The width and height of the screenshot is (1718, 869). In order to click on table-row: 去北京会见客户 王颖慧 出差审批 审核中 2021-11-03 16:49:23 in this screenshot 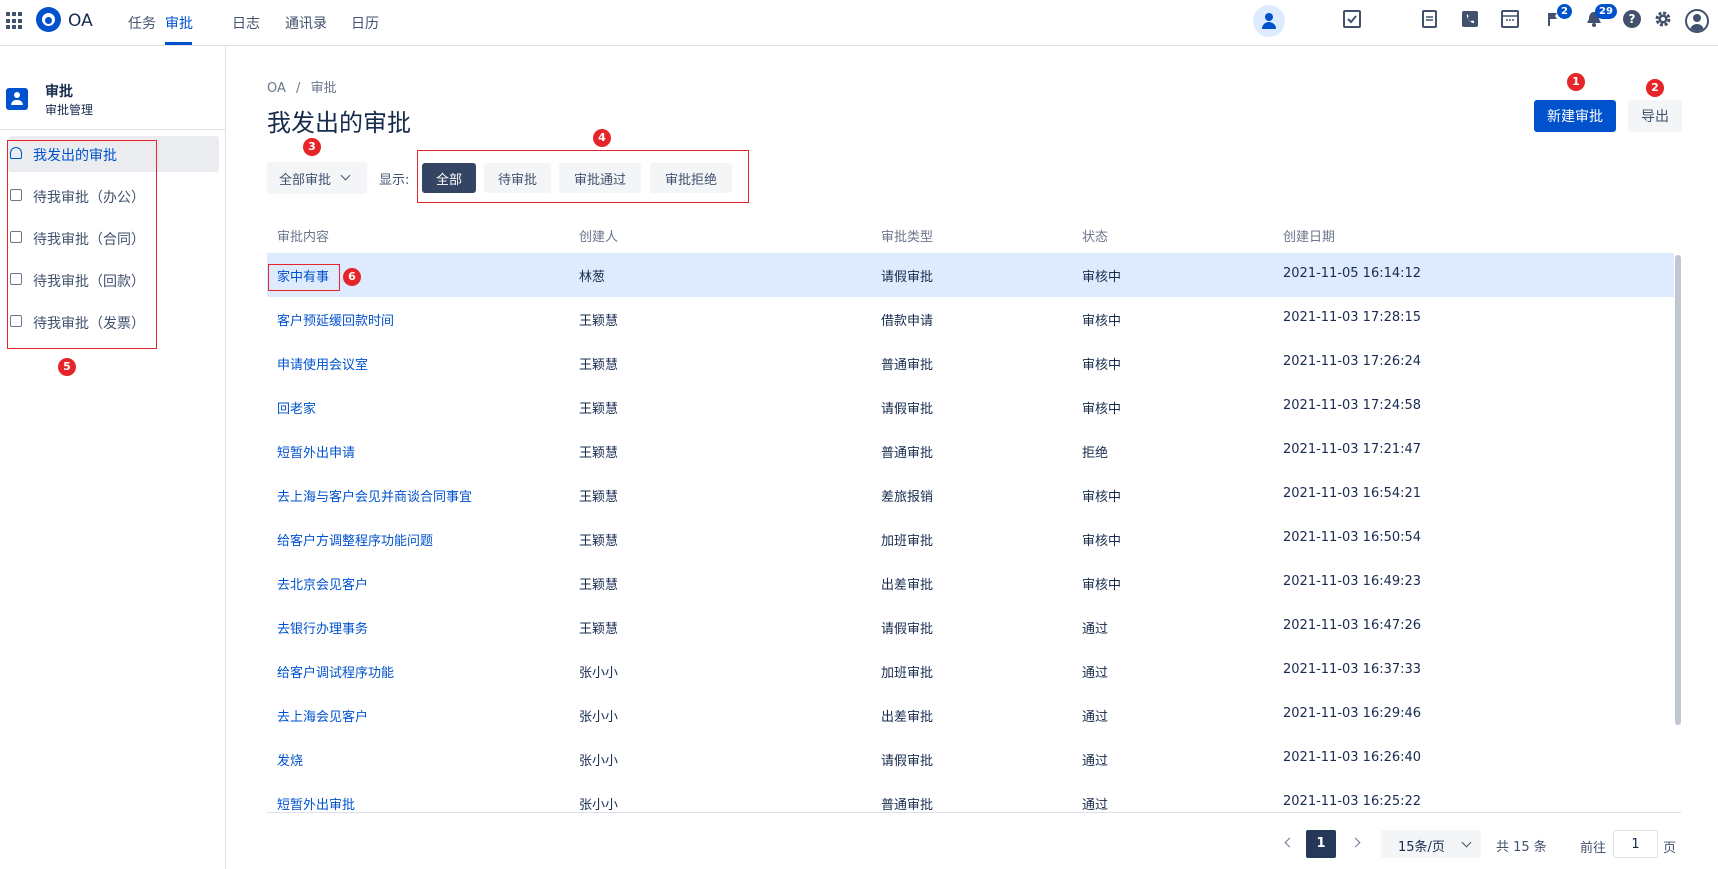, I will do `click(970, 583)`.